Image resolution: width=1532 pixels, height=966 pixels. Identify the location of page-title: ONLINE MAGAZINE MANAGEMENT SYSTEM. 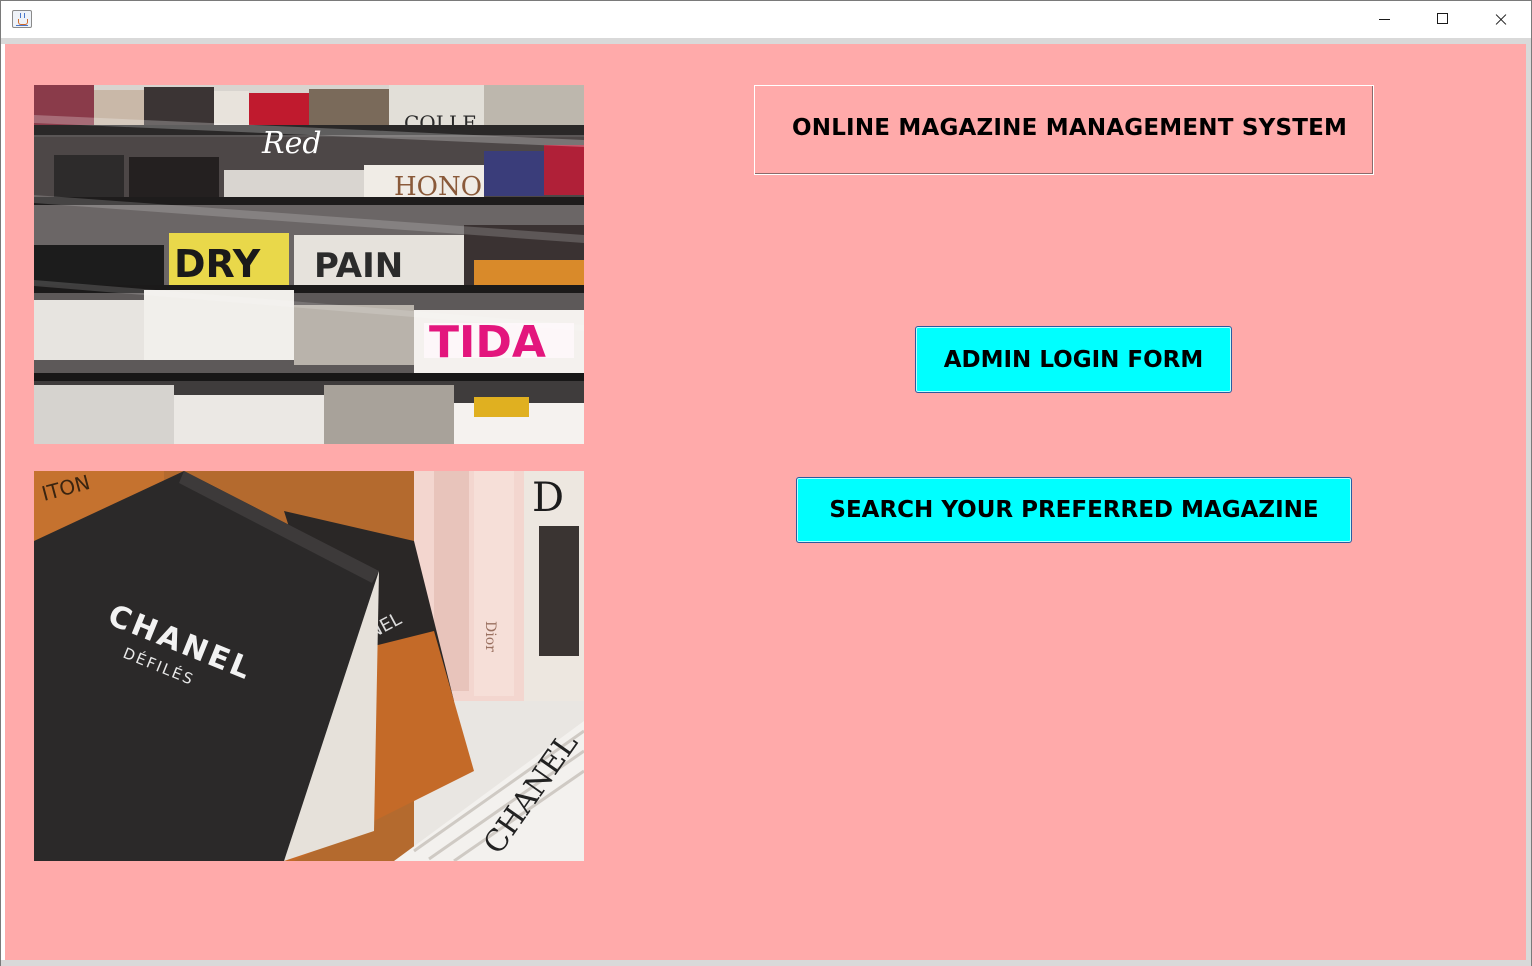
(1070, 128).